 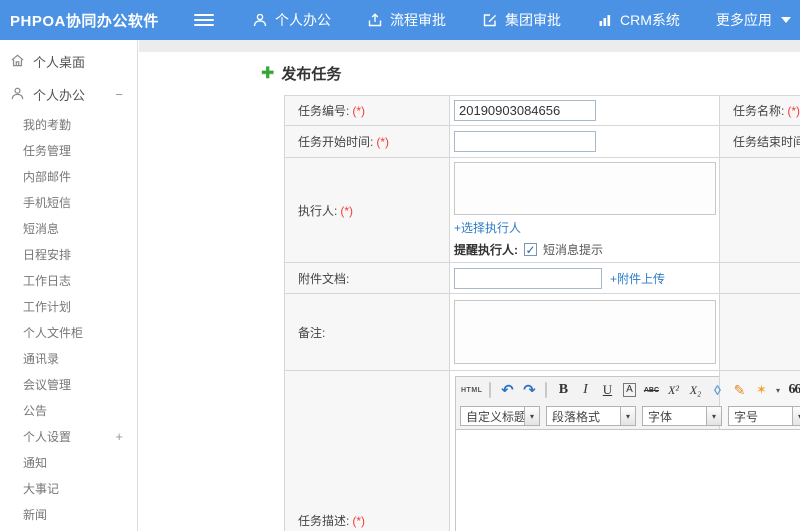 I want to click on sidebar-item-personal-desktop: 个人桌面, so click(x=68, y=61).